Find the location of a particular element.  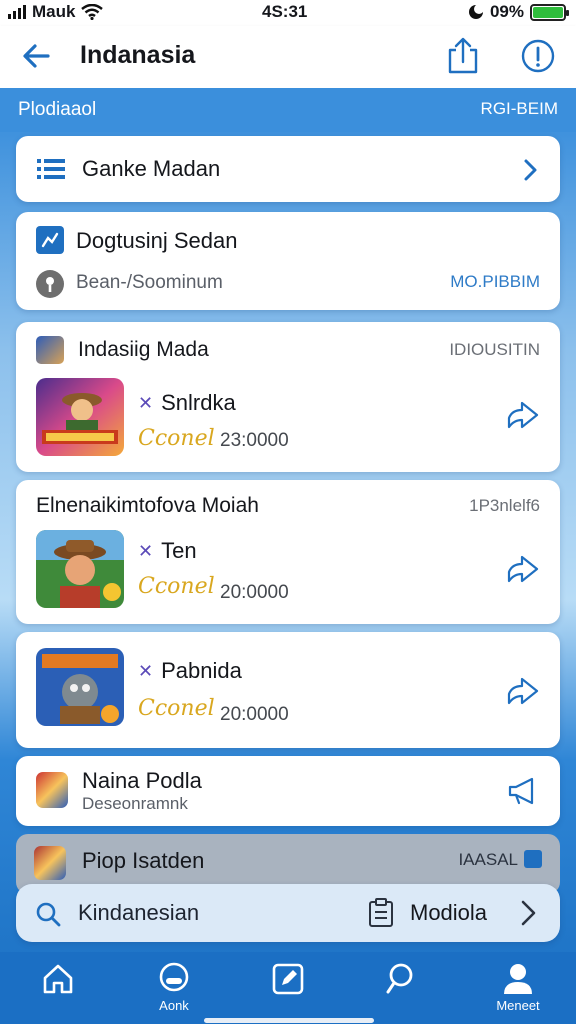

carrier-name: Mauk is located at coordinates (54, 11).